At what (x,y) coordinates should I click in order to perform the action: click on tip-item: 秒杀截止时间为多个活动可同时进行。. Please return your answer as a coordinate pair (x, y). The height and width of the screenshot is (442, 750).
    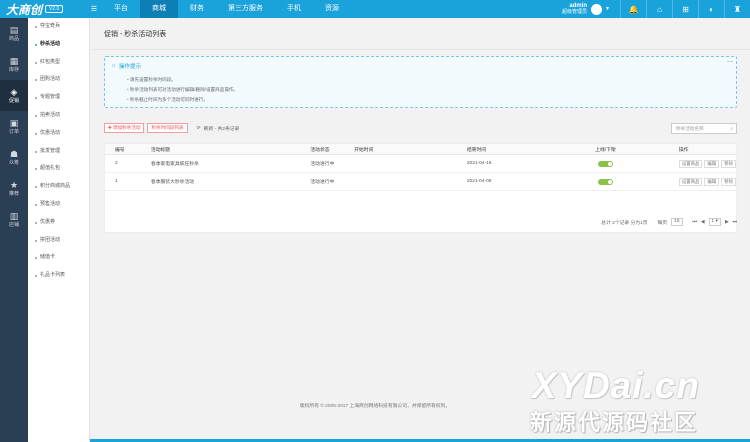
    Looking at the image, I should click on (182, 100).